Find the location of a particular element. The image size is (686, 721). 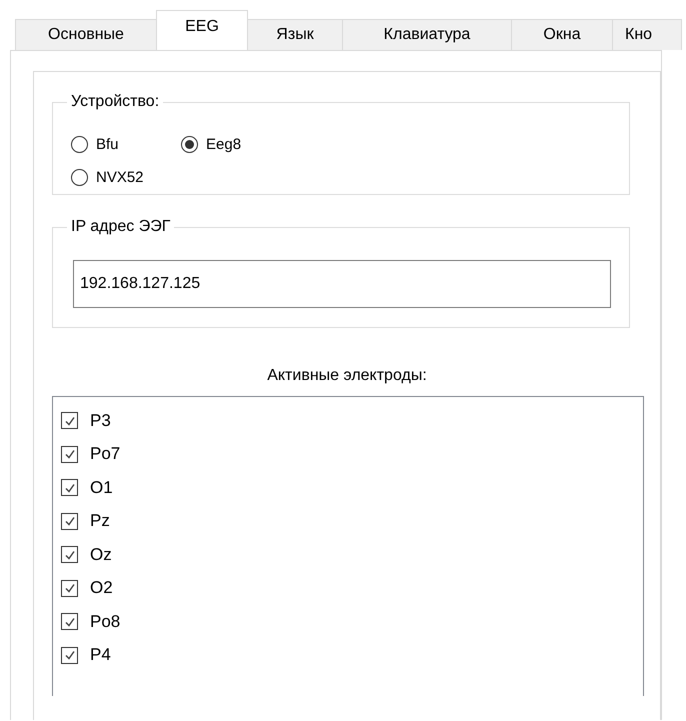

radio-label: Eeg8 is located at coordinates (224, 144).